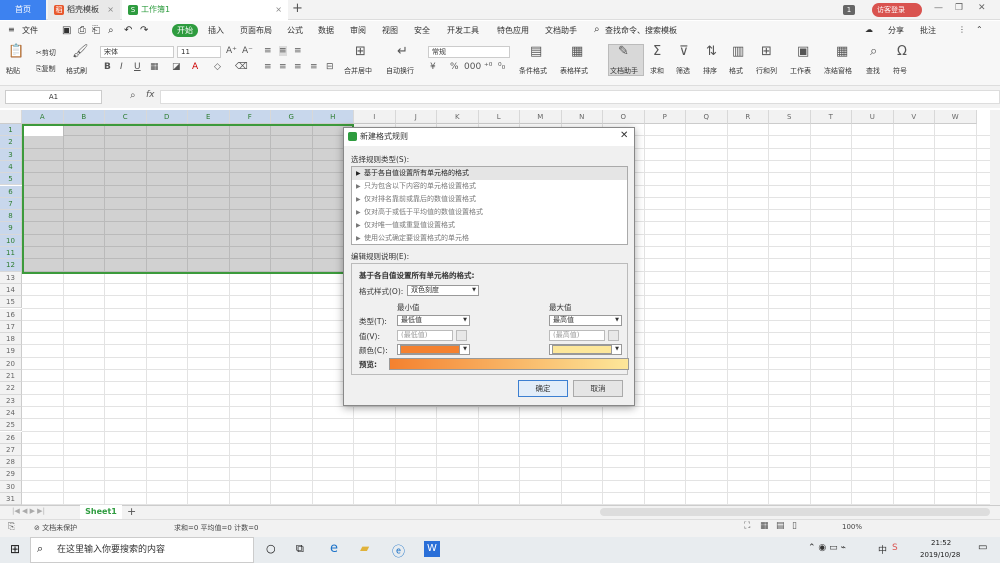  What do you see at coordinates (11, 363) in the screenshot?
I see `row-header: 20` at bounding box center [11, 363].